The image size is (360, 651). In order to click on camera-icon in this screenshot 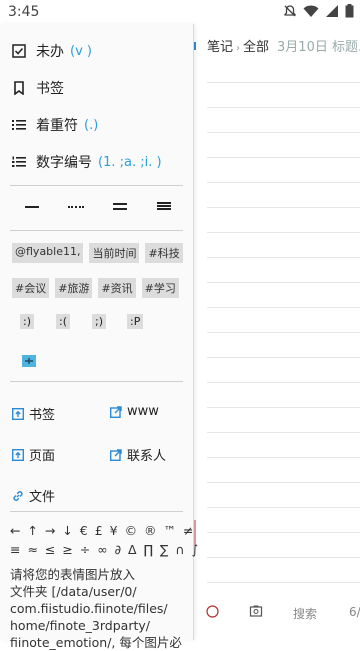, I will do `click(256, 612)`.